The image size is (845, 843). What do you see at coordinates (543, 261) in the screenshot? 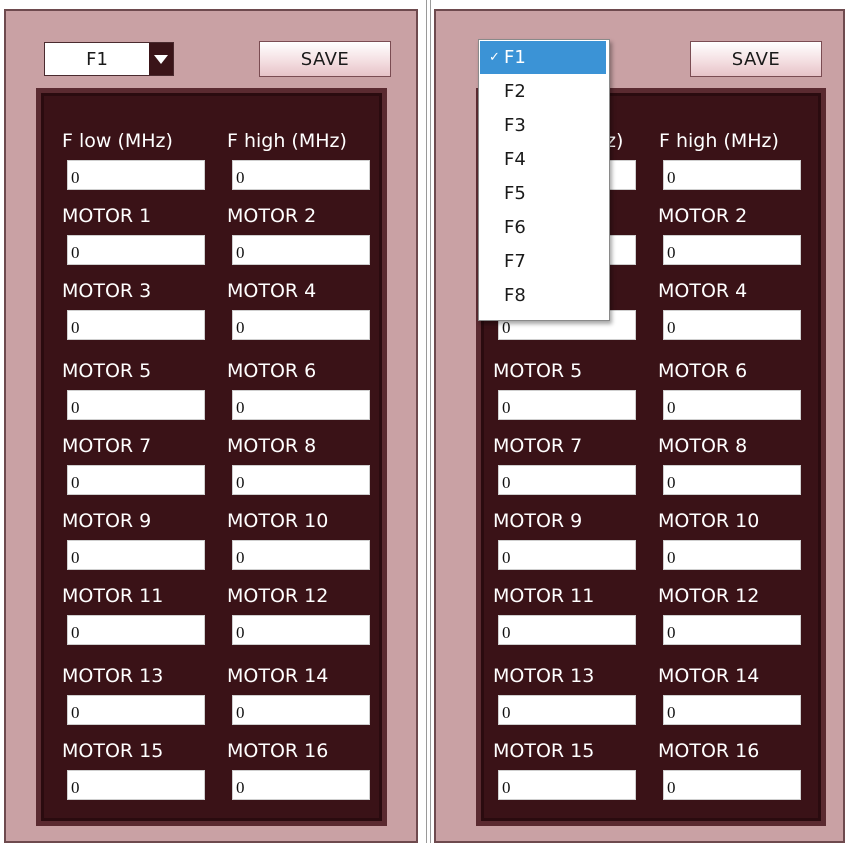
I see `dropdown-option-f7: F7` at bounding box center [543, 261].